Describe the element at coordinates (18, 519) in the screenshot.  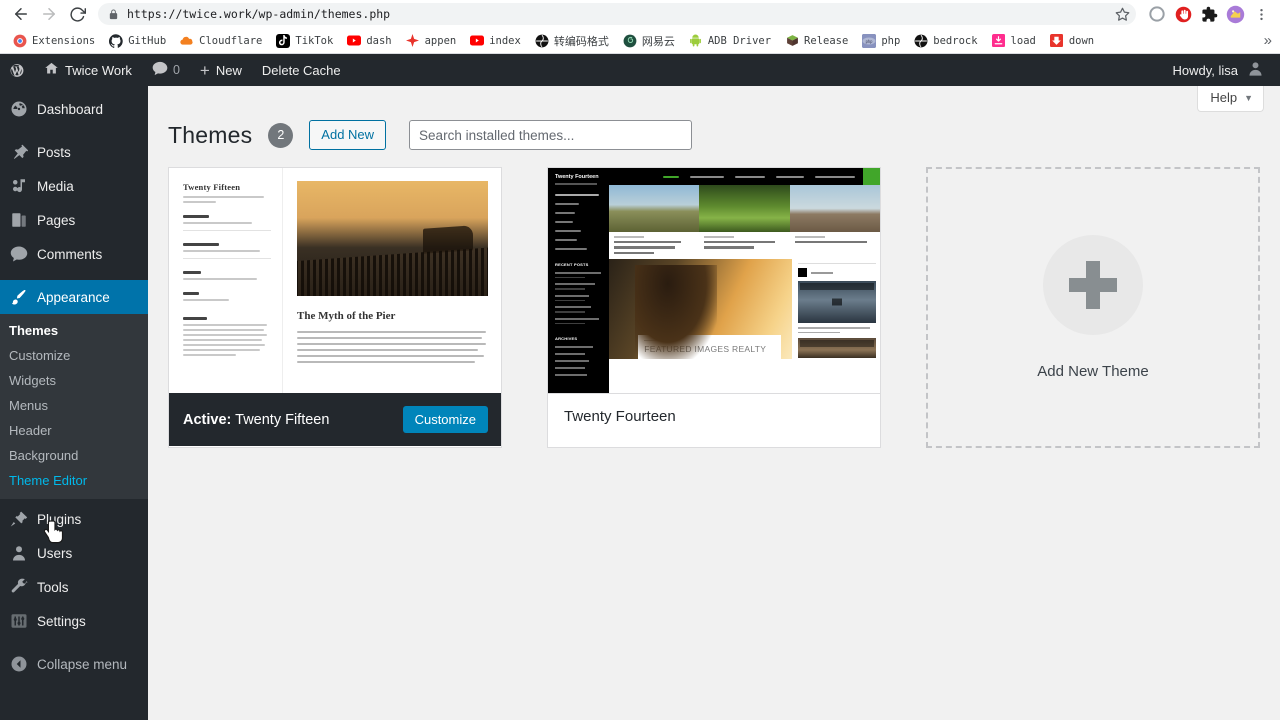
I see `plug-icon` at that location.